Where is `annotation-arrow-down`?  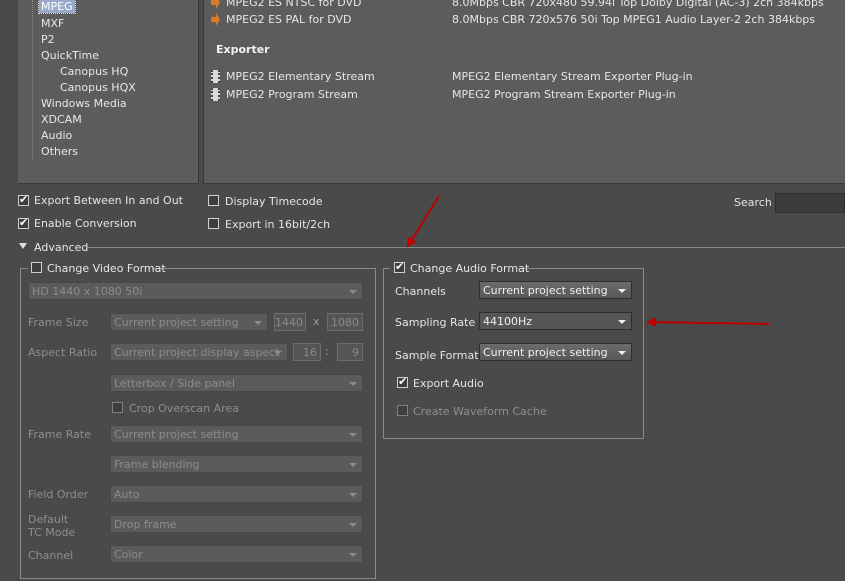 annotation-arrow-down is located at coordinates (423, 221).